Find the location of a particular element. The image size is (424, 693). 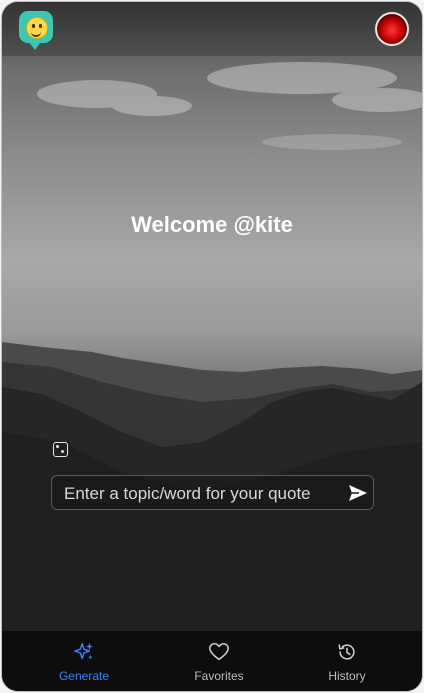

topic-input-container is located at coordinates (212, 493).